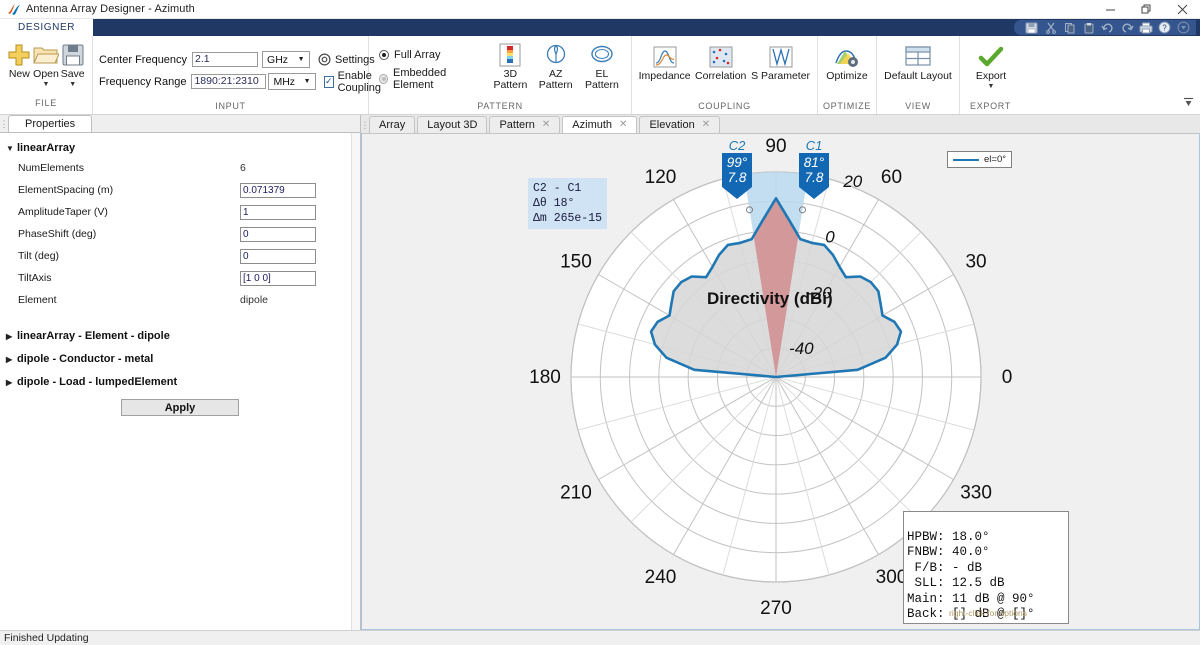  What do you see at coordinates (1088, 27) in the screenshot?
I see `paste-icon` at bounding box center [1088, 27].